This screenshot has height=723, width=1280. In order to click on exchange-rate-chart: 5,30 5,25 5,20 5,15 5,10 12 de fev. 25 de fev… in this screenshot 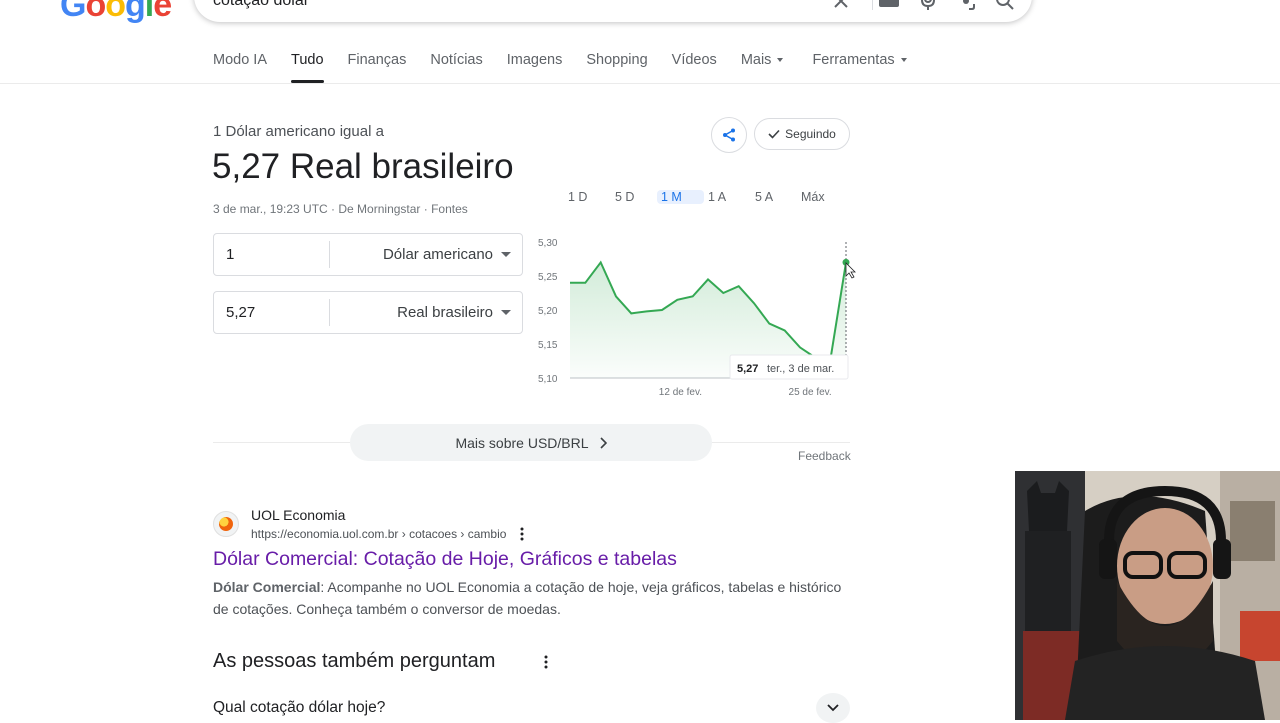, I will do `click(695, 318)`.